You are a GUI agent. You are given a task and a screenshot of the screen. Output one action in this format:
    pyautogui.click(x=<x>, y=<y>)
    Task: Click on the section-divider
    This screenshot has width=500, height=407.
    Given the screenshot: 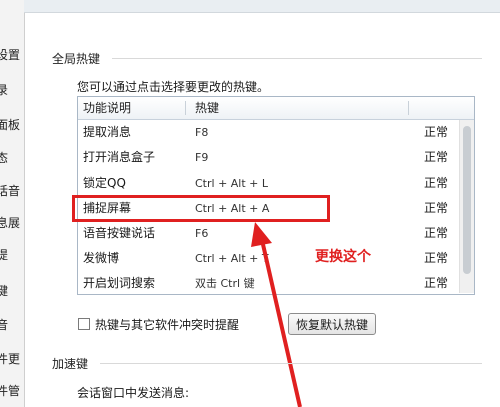 What is the action you would take?
    pyautogui.click(x=291, y=363)
    